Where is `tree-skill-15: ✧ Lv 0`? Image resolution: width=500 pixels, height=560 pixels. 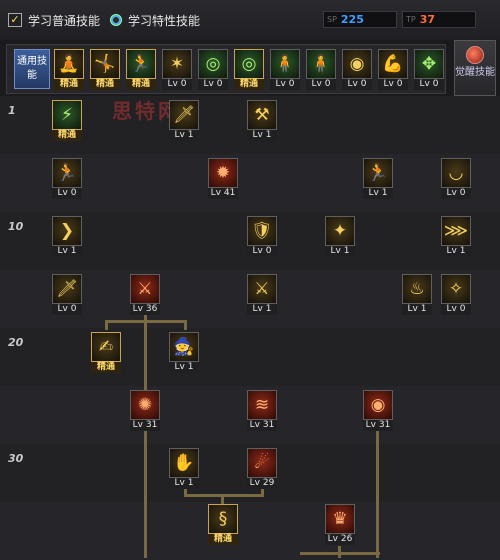
tree-skill-15: ✧ Lv 0 is located at coordinates (456, 294).